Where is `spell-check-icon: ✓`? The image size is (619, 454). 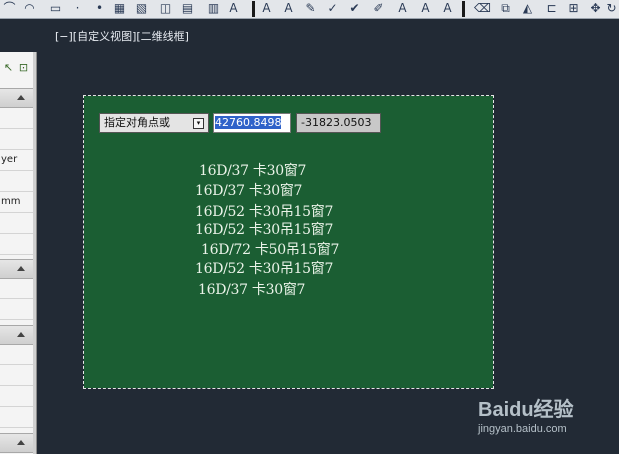 spell-check-icon: ✓ is located at coordinates (332, 8).